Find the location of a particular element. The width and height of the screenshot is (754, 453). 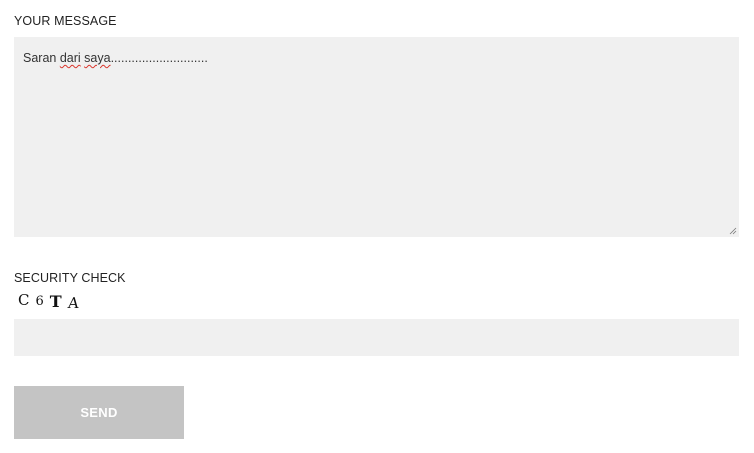

message-word: Saran is located at coordinates (40, 58).